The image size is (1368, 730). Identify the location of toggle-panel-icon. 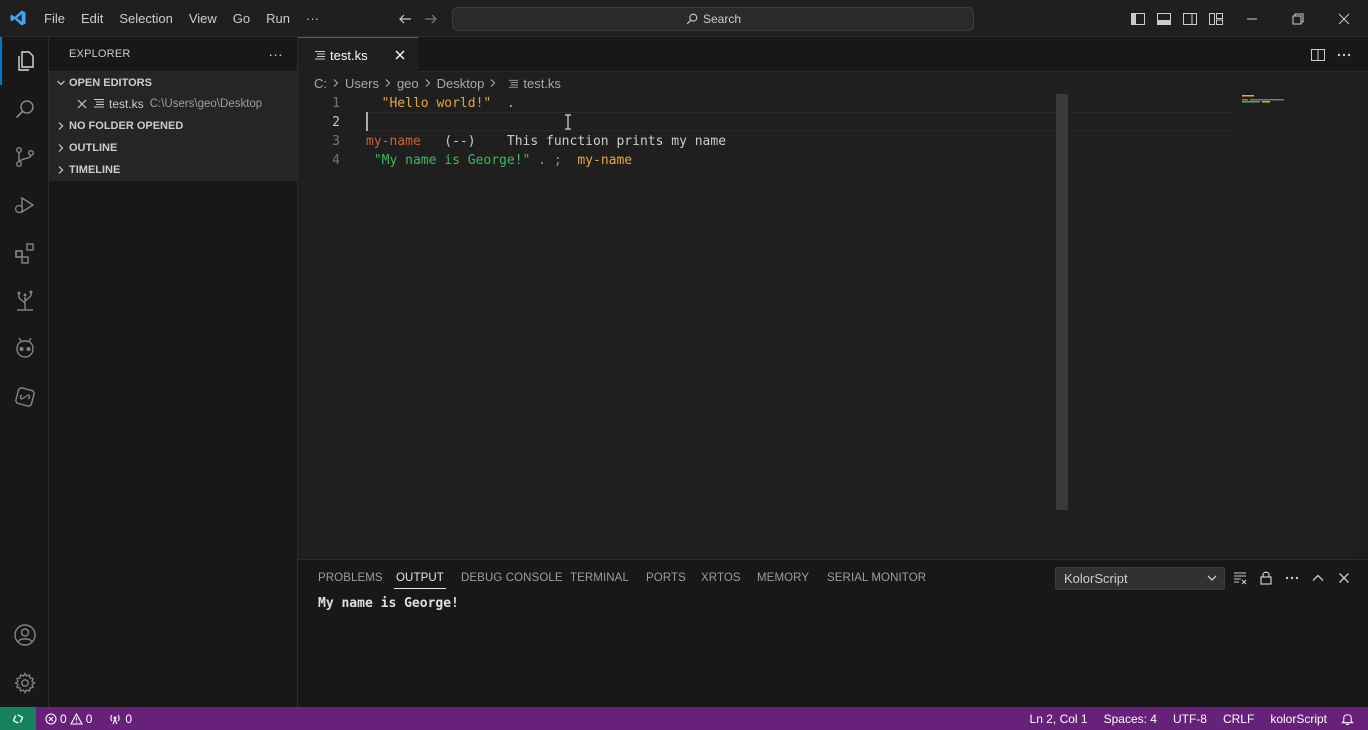
(1164, 19).